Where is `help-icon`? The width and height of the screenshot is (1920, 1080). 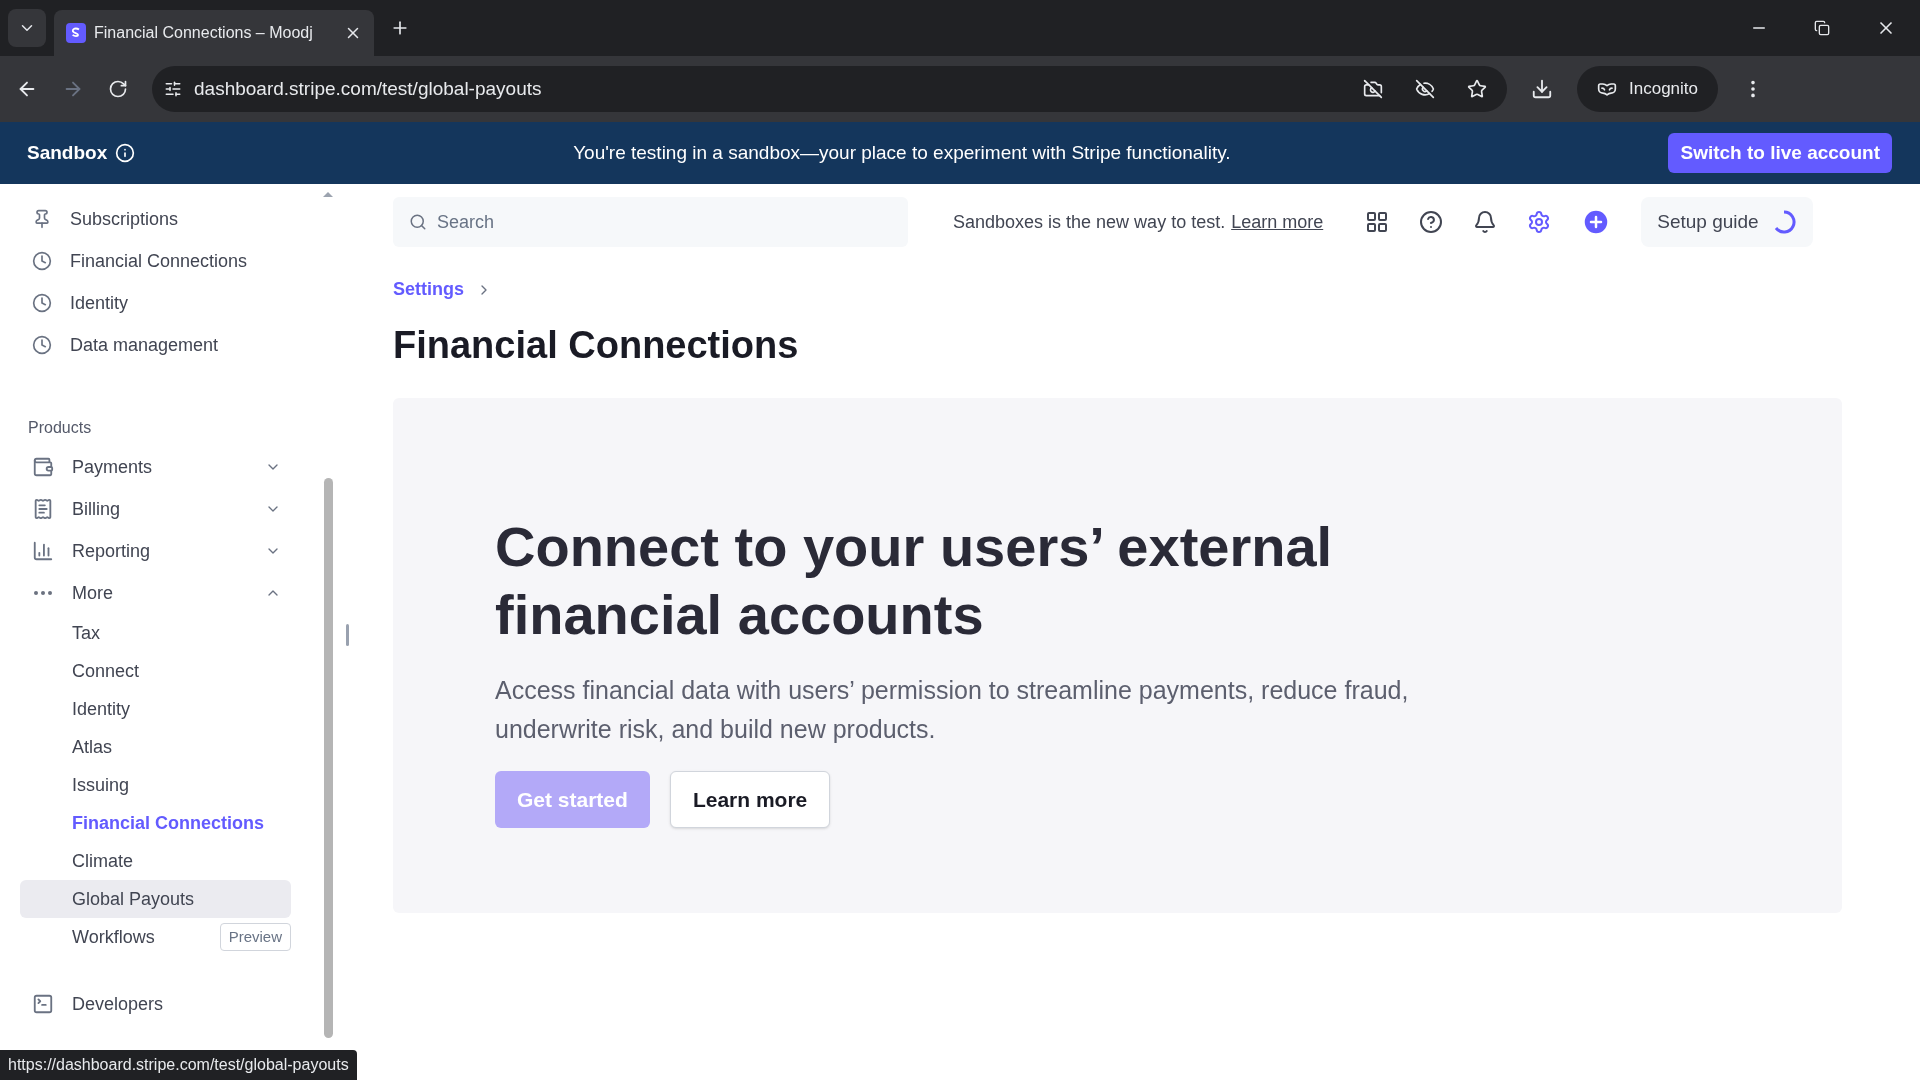
help-icon is located at coordinates (1431, 222).